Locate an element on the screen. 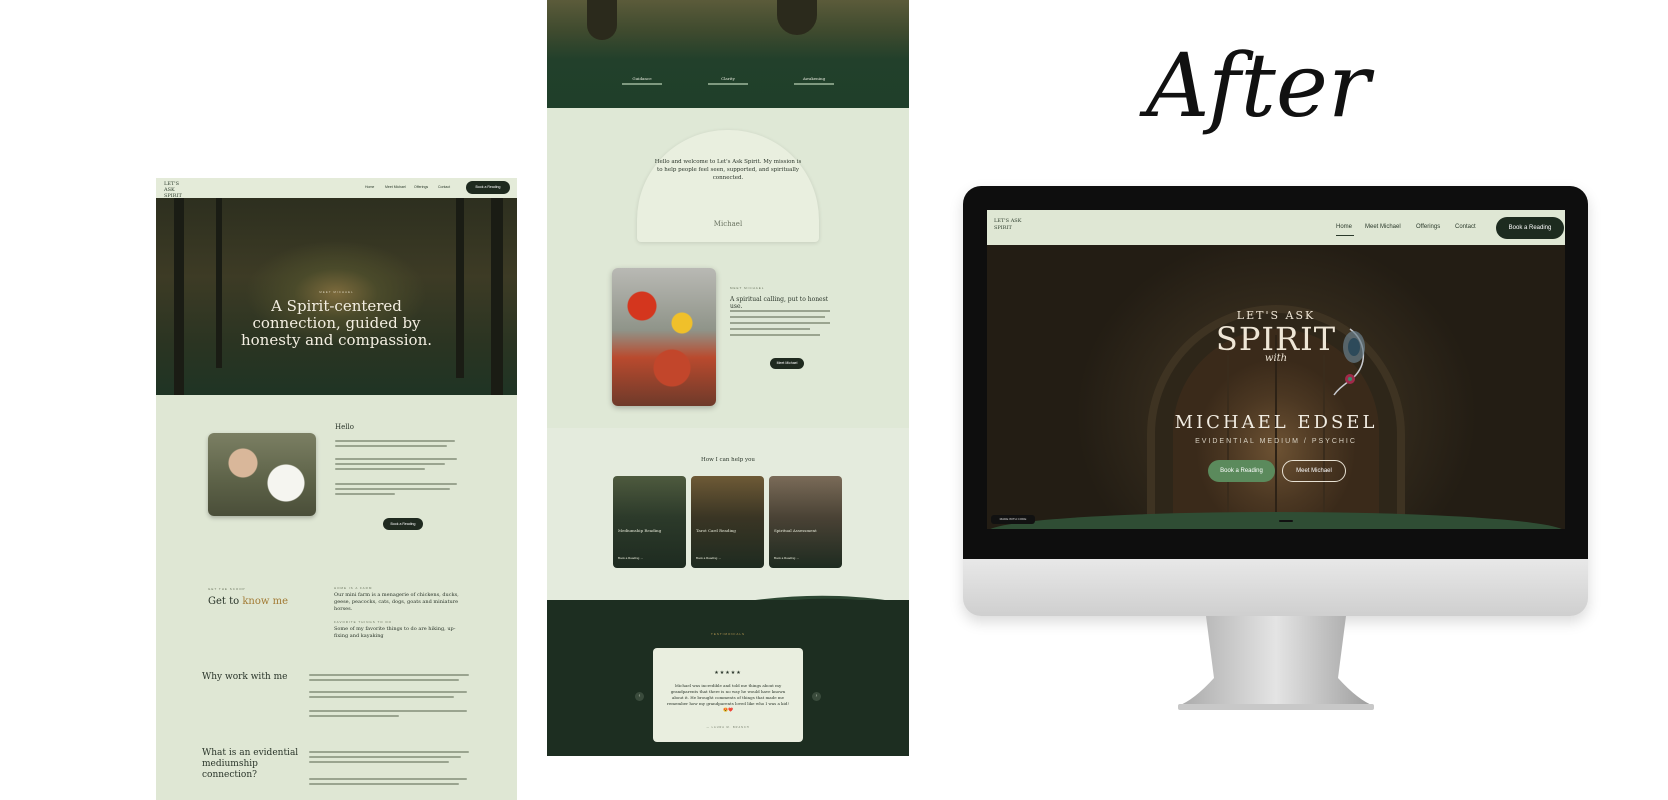  hero-meet-button: Meet Michael is located at coordinates (1314, 471).